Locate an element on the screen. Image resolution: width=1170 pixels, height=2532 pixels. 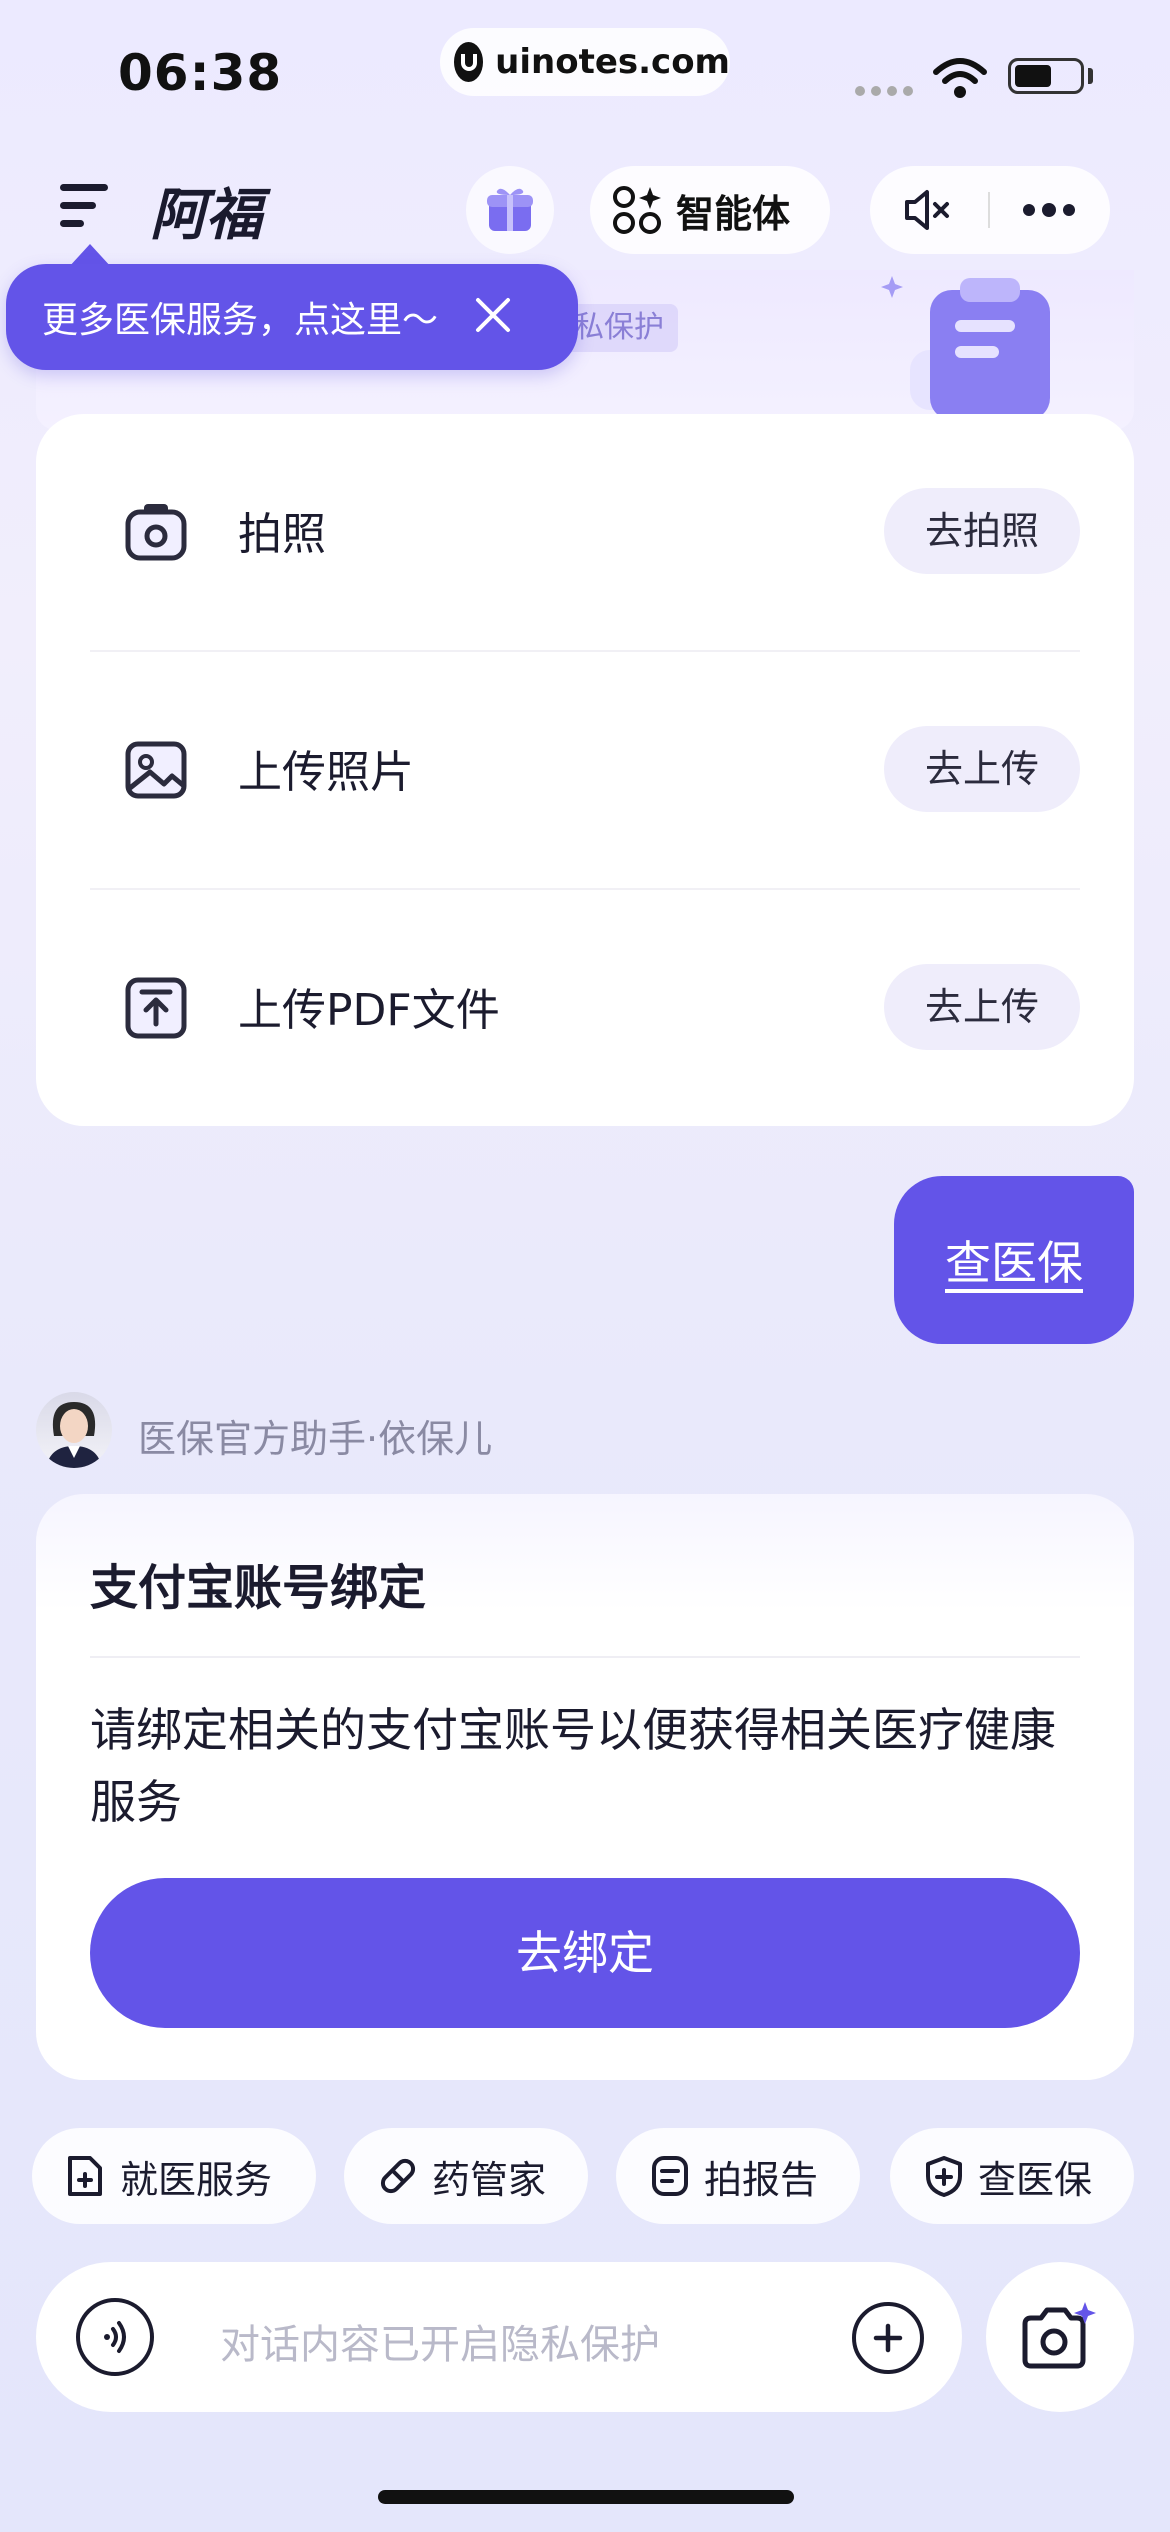
option-label: 拍照 is located at coordinates (282, 534).